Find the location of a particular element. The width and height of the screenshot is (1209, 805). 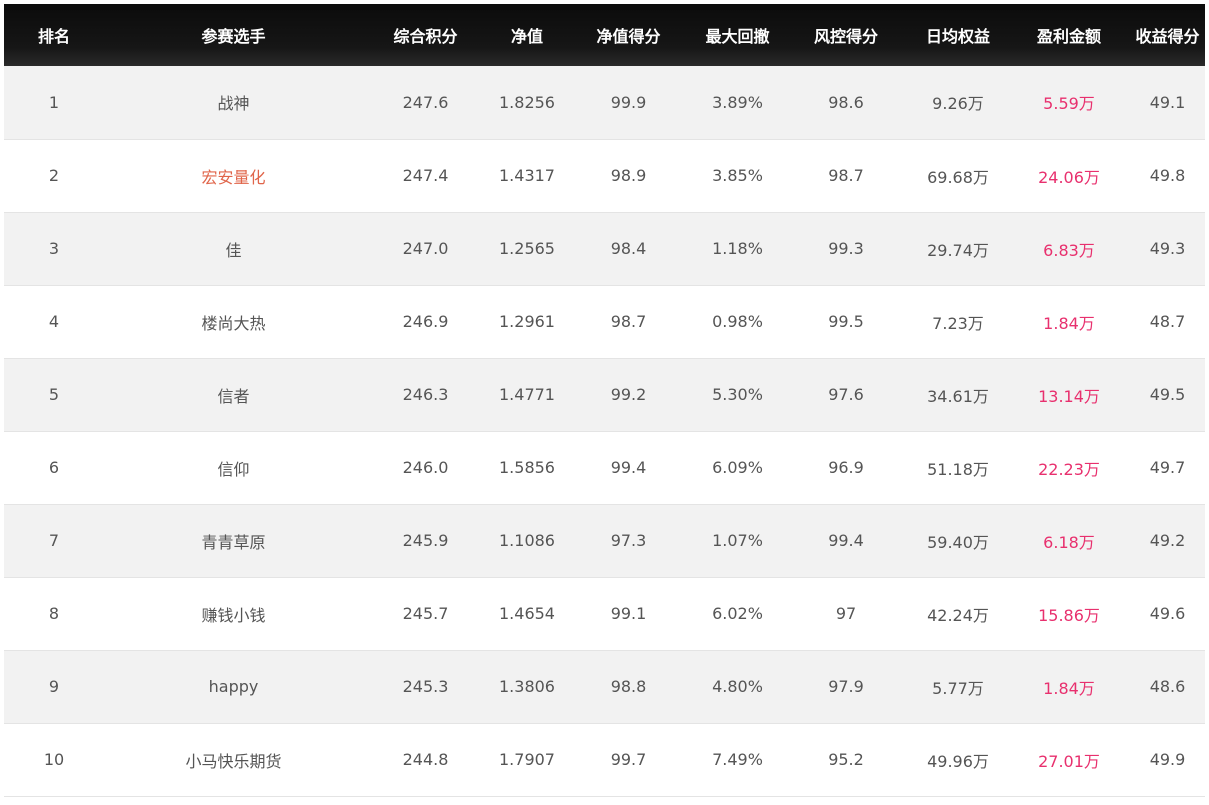

cell-player: 楼尚大热 is located at coordinates (233, 321).